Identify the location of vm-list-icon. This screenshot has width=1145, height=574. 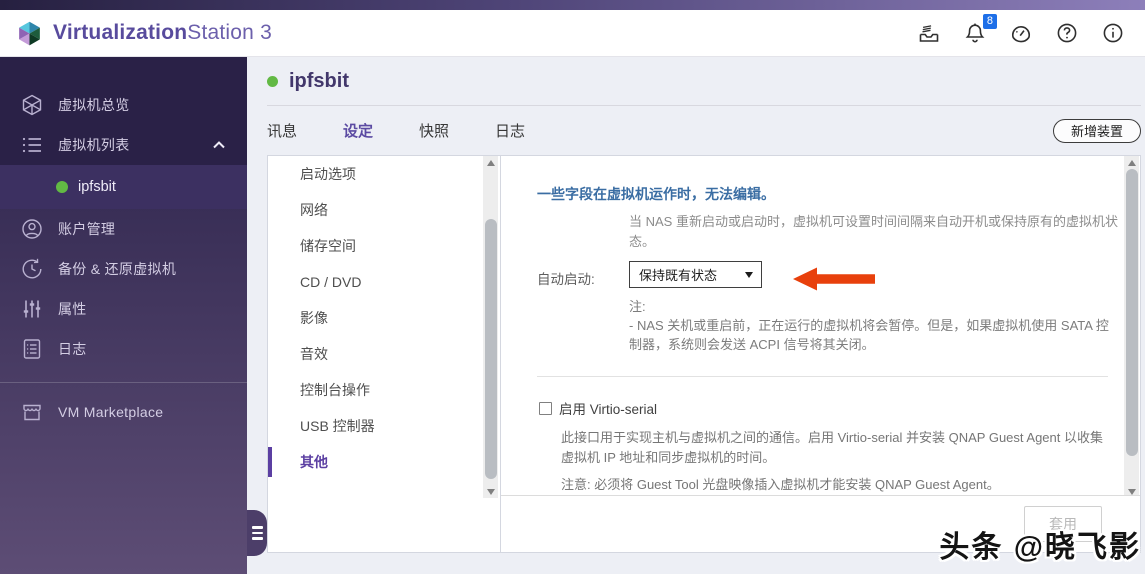
(32, 145).